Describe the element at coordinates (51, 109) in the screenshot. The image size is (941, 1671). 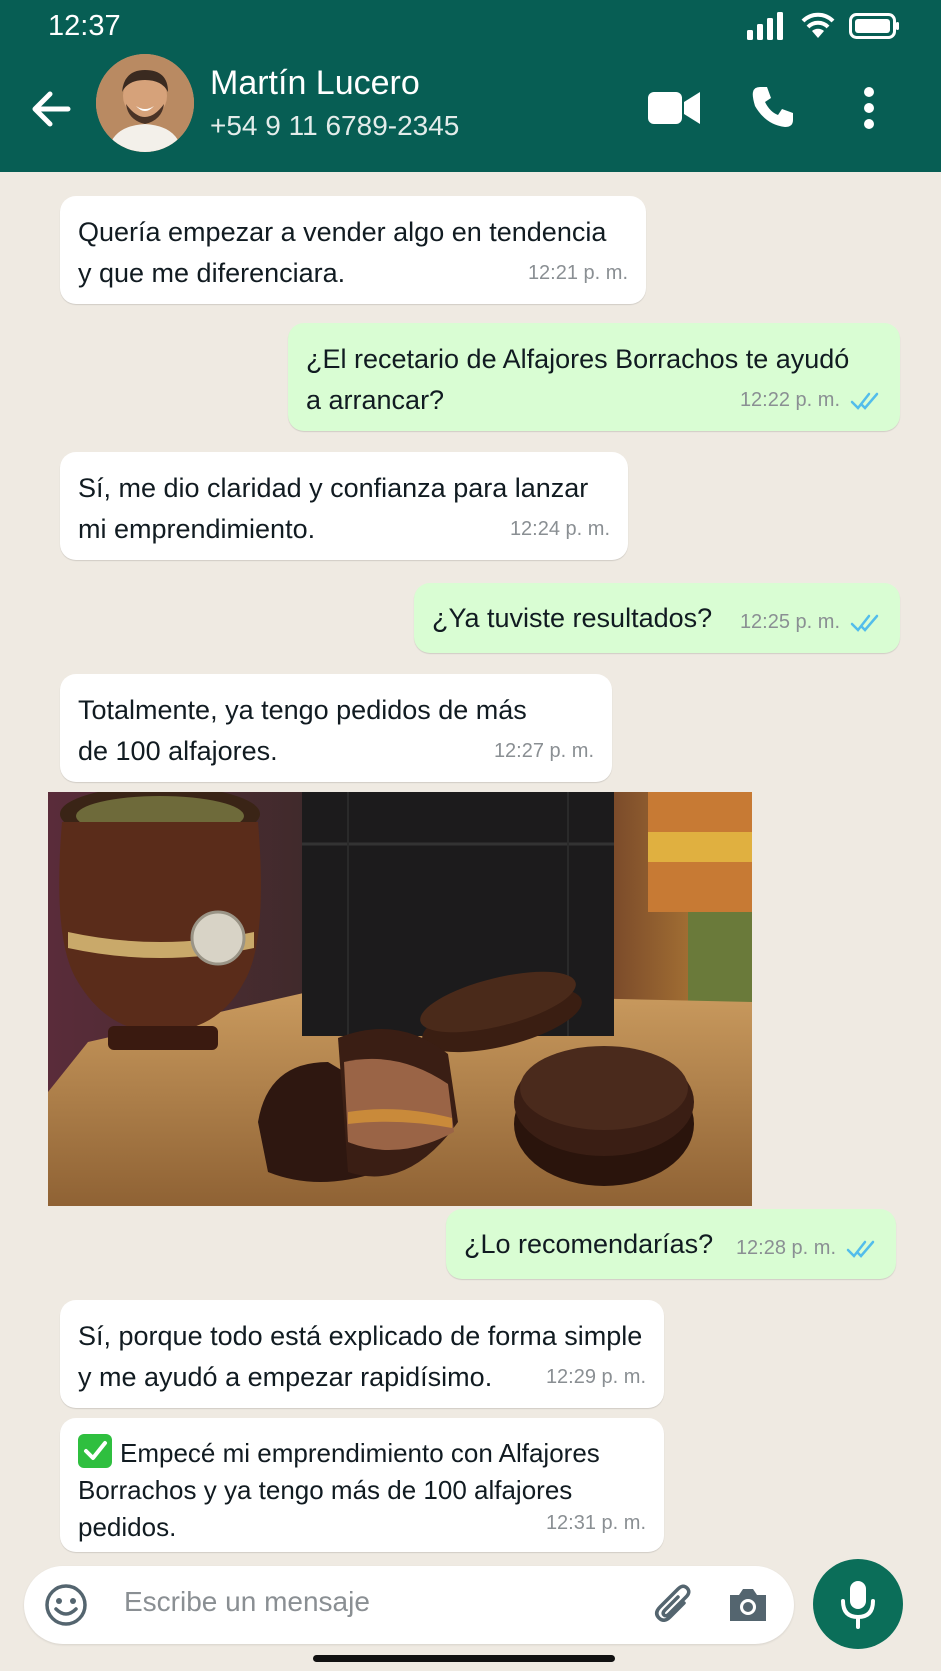
I see `back-arrow-icon` at that location.